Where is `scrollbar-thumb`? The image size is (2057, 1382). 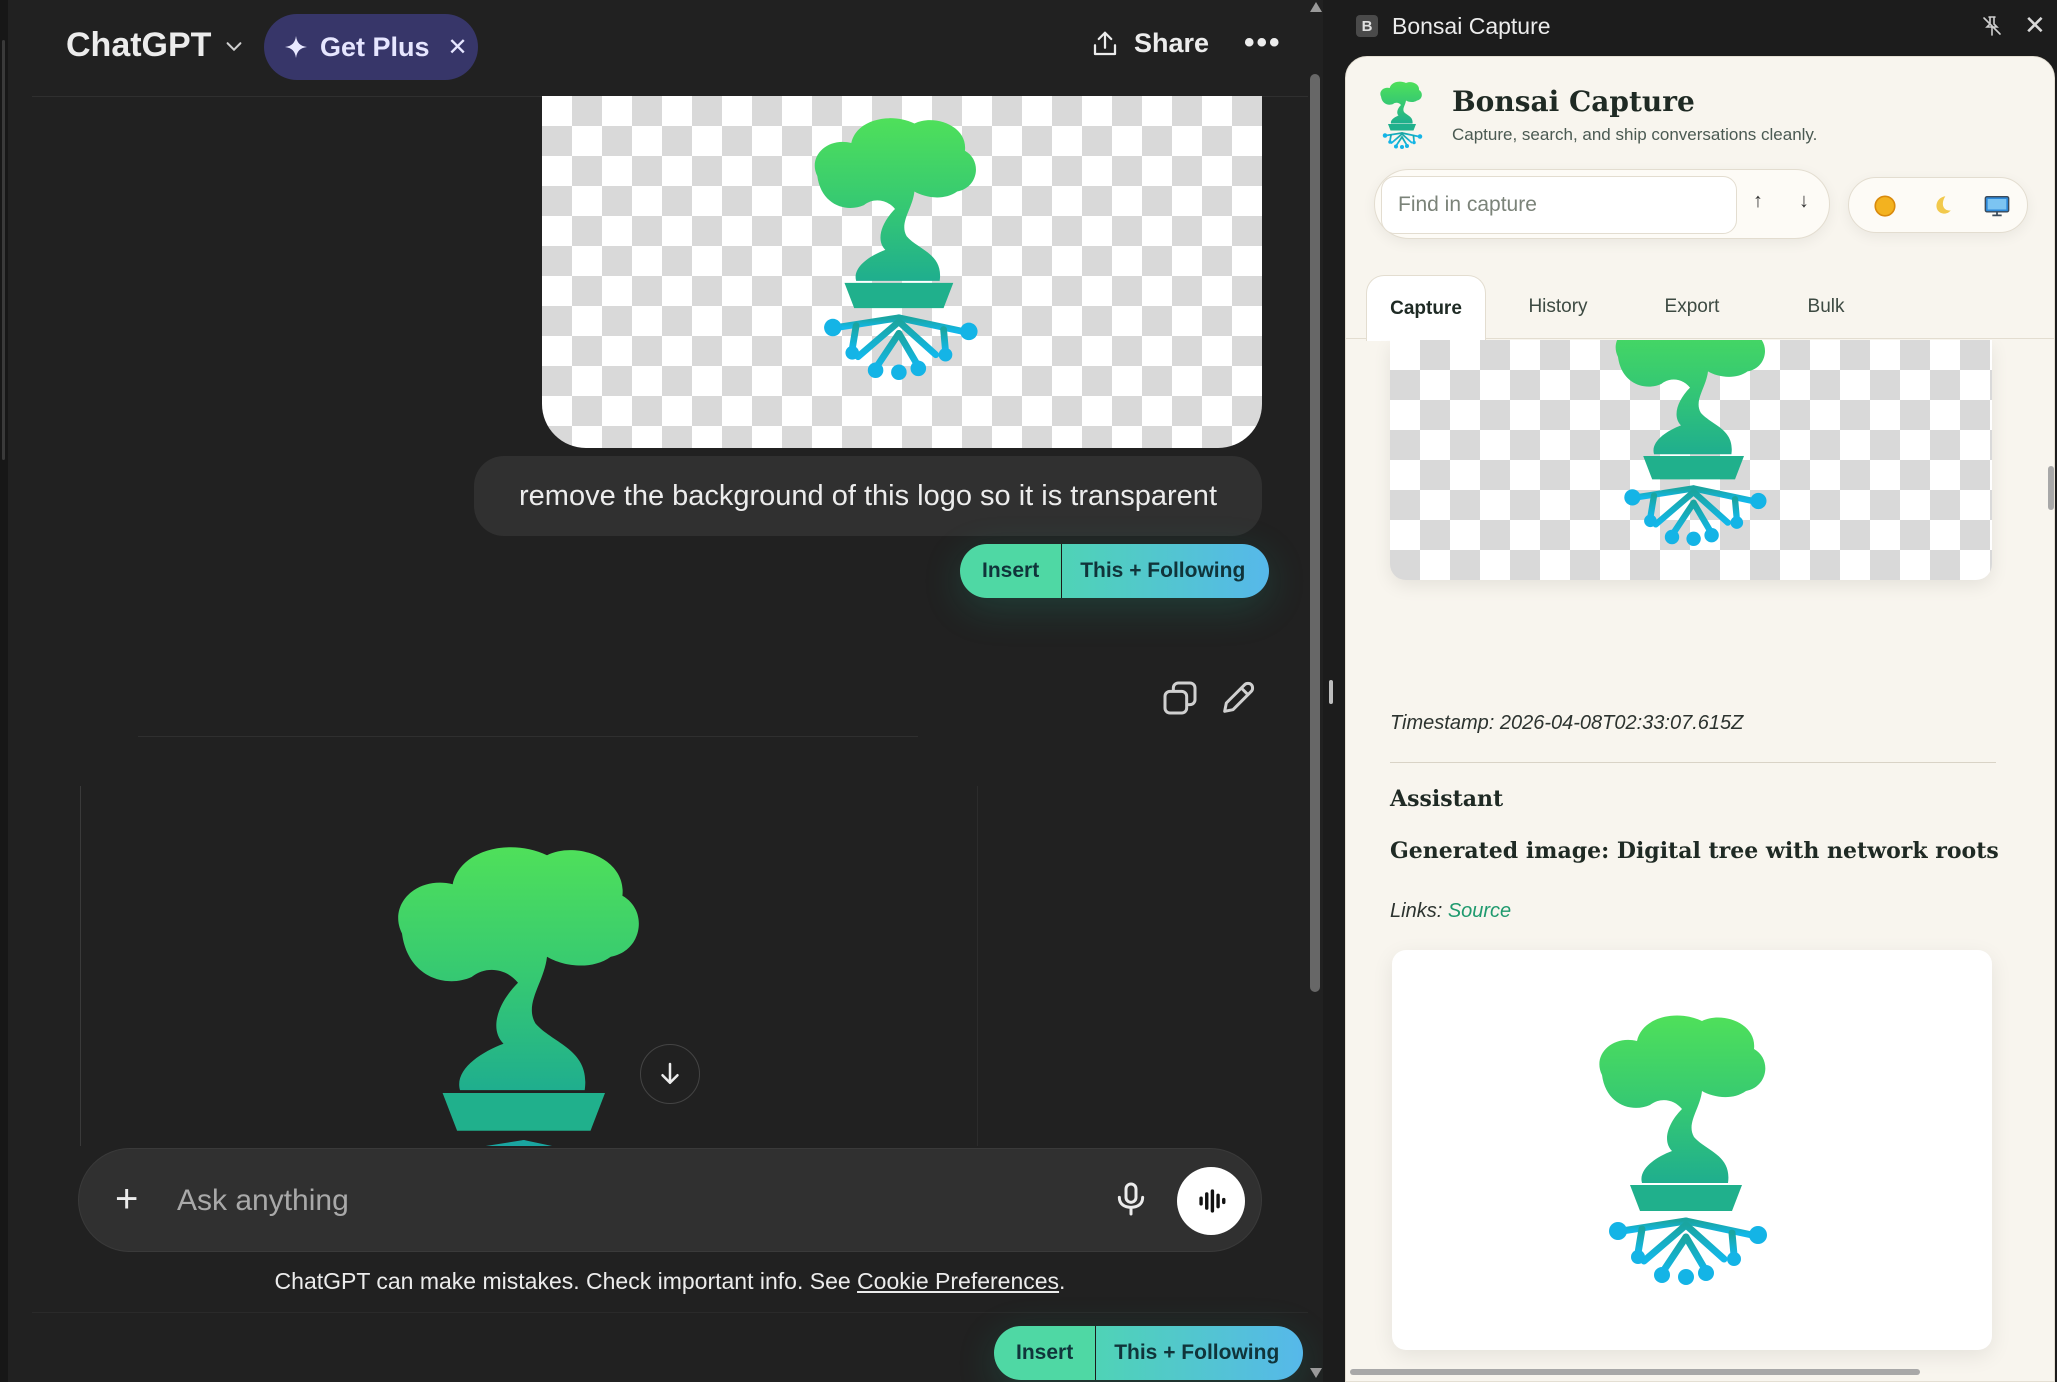
scrollbar-thumb is located at coordinates (1315, 533).